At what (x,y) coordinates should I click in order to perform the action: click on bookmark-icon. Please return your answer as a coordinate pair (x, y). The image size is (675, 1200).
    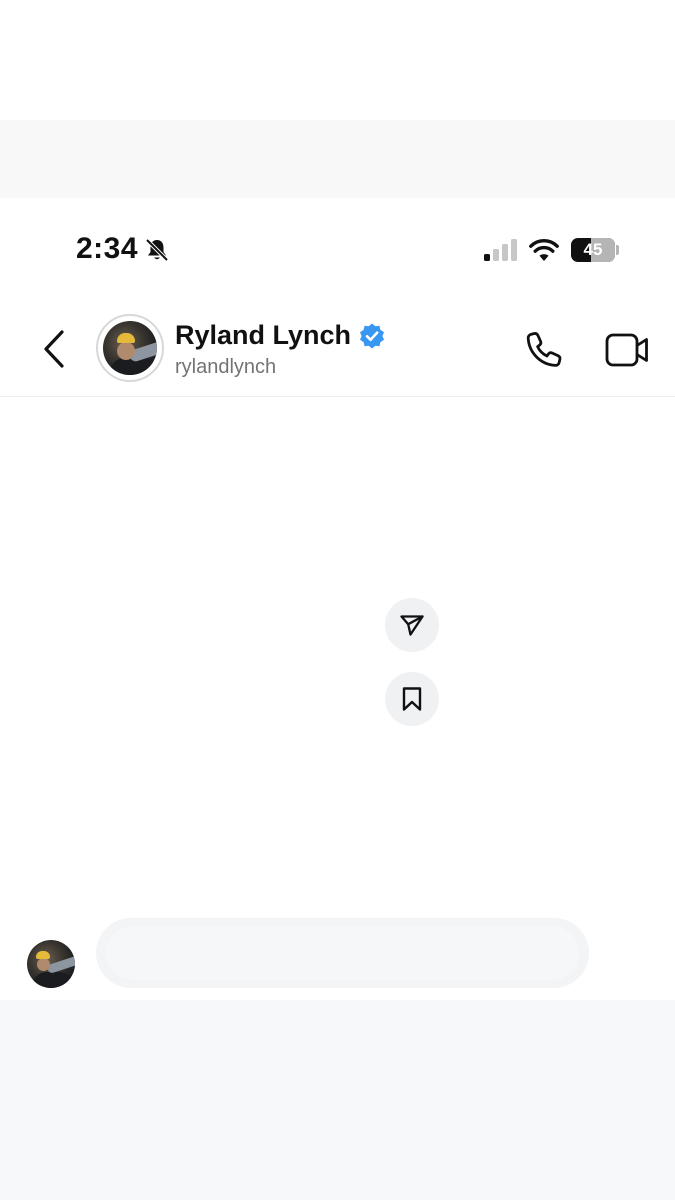
    Looking at the image, I should click on (412, 699).